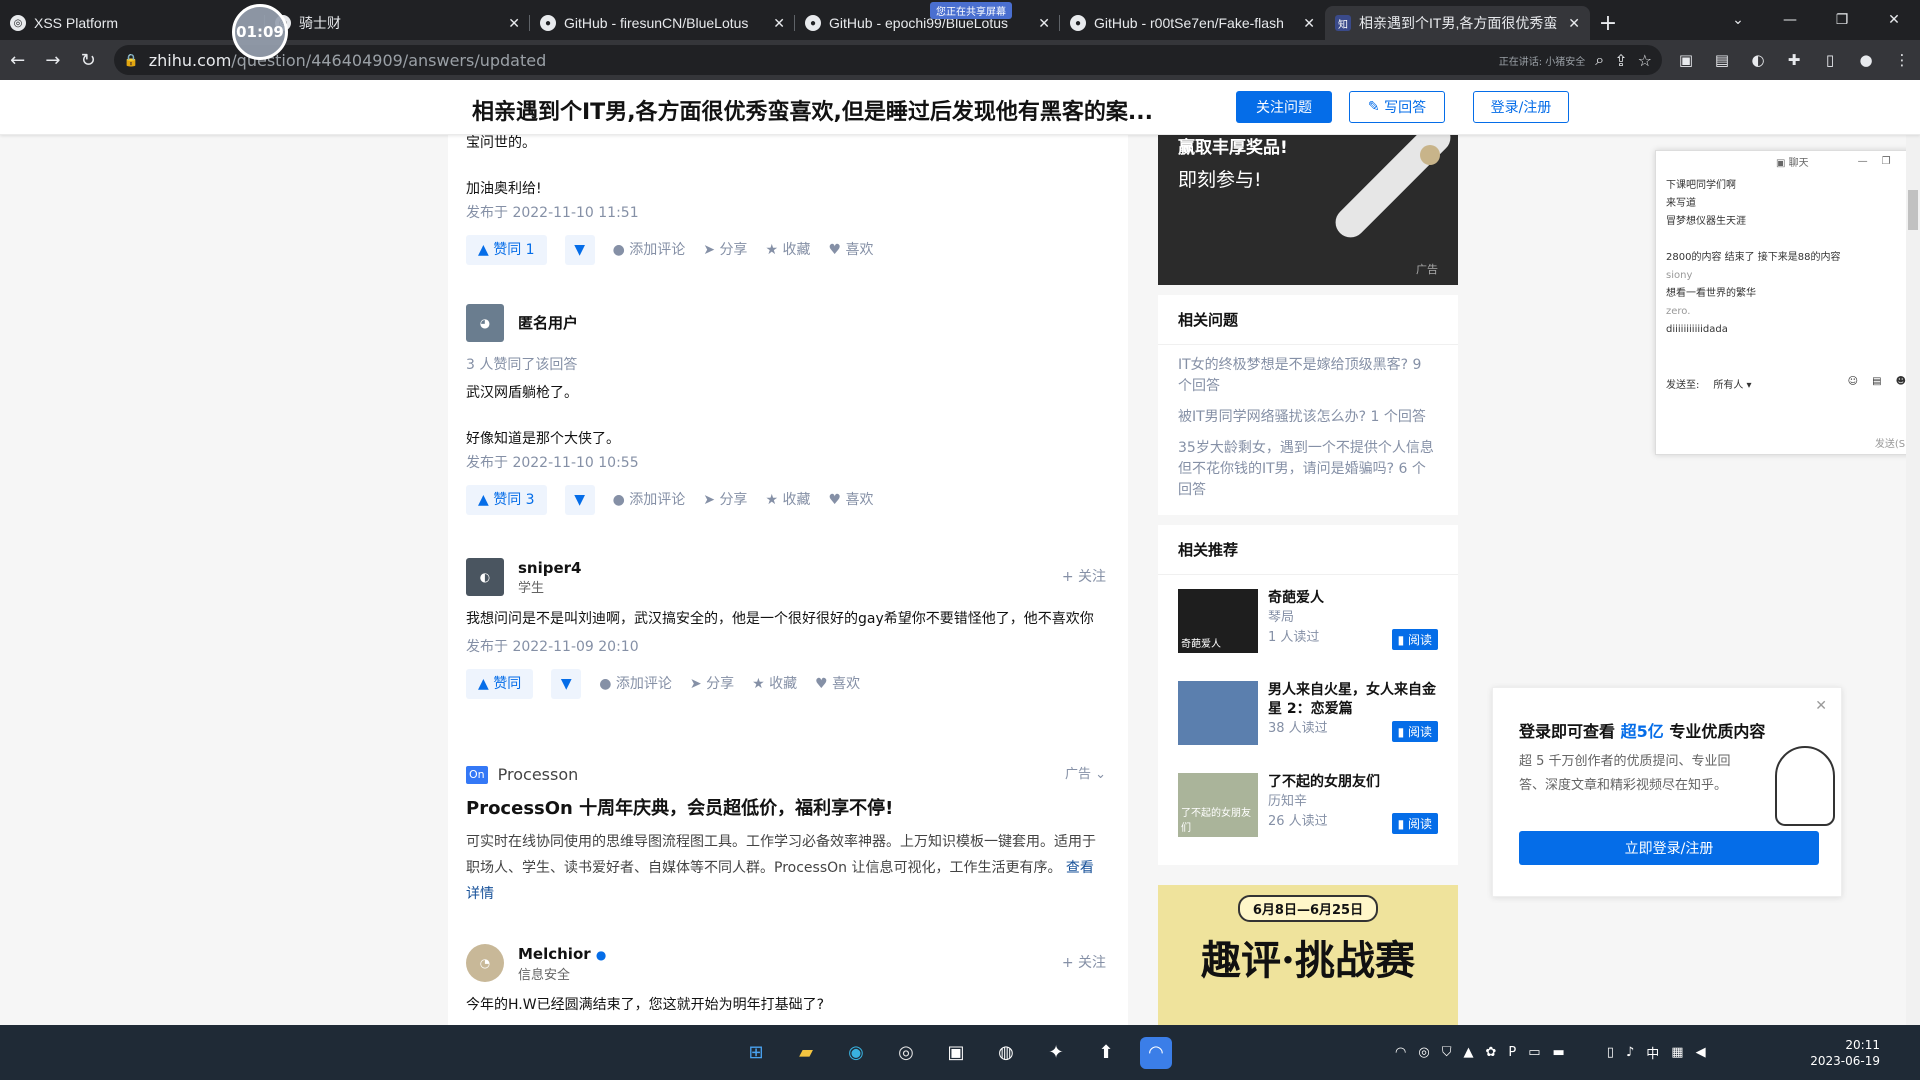 The image size is (1920, 1080). What do you see at coordinates (88, 60) in the screenshot?
I see `reload-icon: ↻` at bounding box center [88, 60].